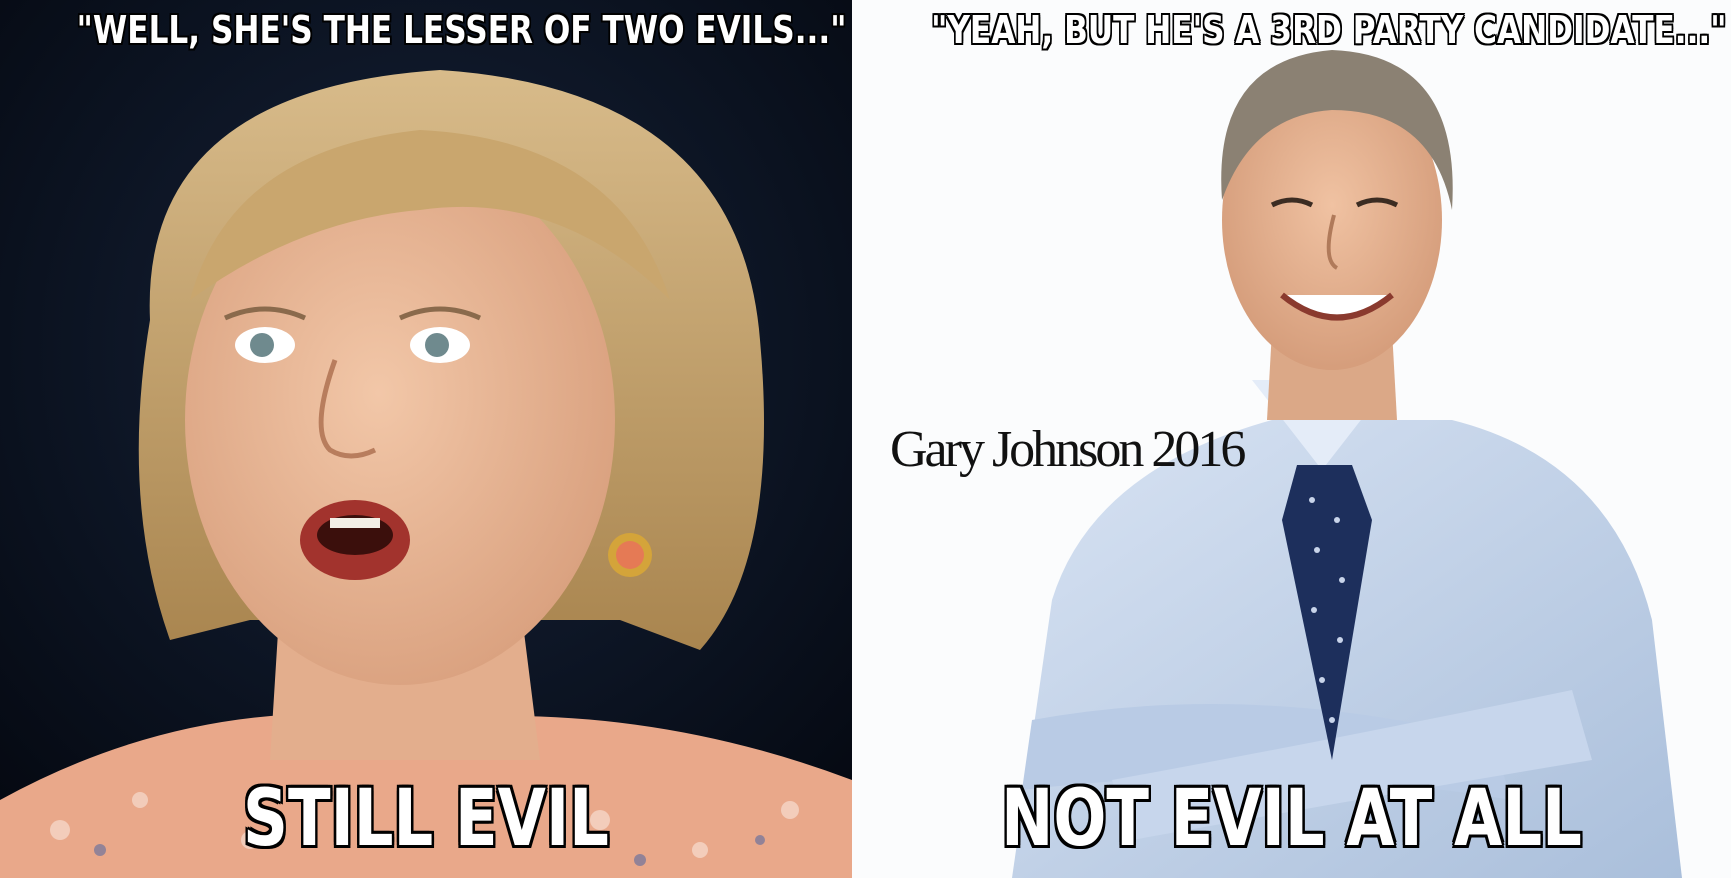  What do you see at coordinates (1068, 449) in the screenshot?
I see `campaign-caption: Gary Johnson 2016` at bounding box center [1068, 449].